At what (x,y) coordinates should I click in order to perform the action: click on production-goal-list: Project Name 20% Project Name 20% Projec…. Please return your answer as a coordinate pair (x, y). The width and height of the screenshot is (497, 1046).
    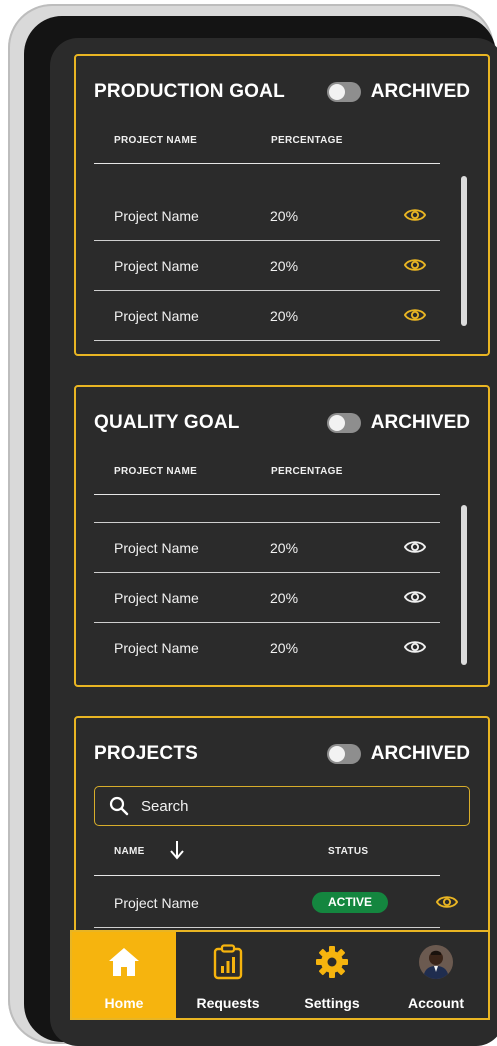
    Looking at the image, I should click on (267, 266).